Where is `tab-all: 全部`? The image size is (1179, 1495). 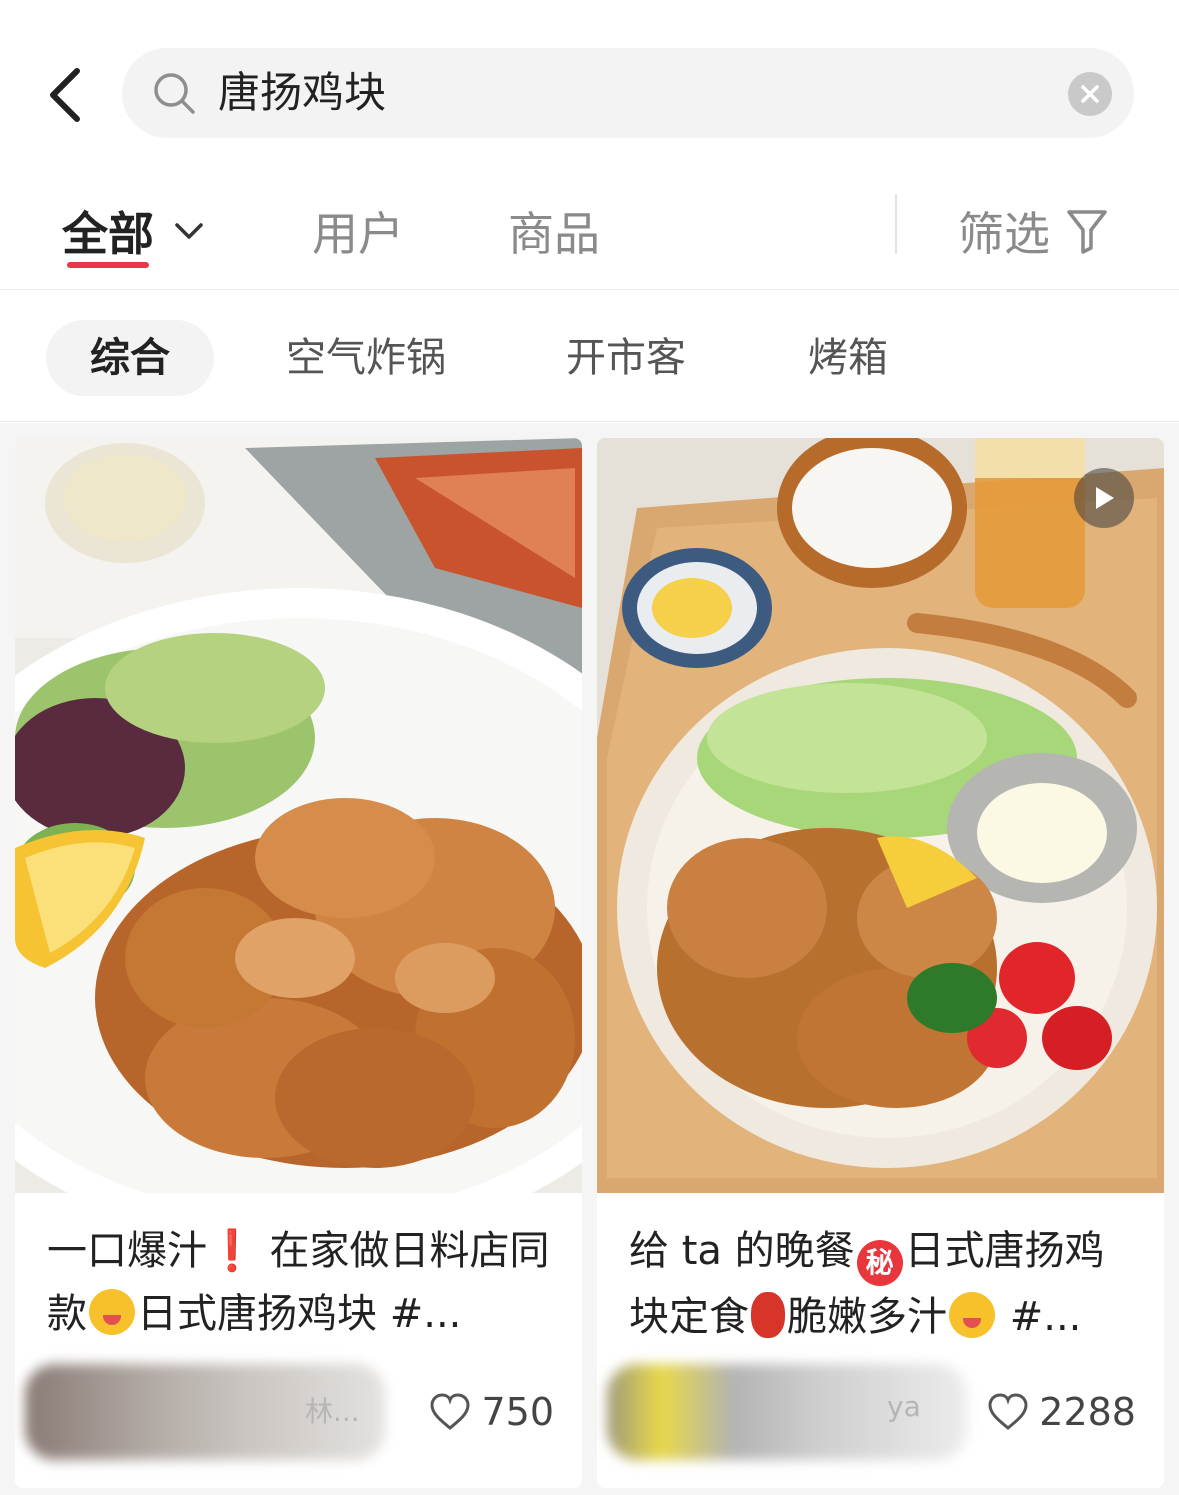
tab-all: 全部 is located at coordinates (133, 231).